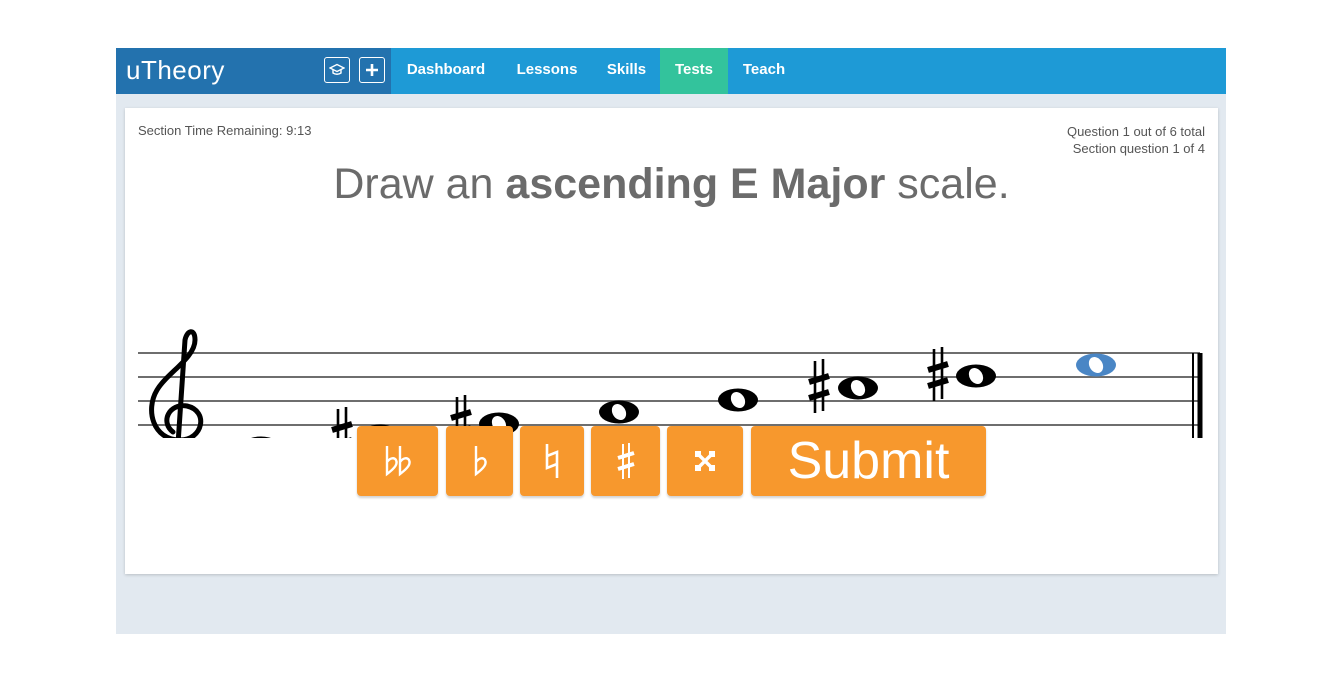  Describe the element at coordinates (446, 71) in the screenshot. I see `nav-dashboard: Dashboard` at that location.